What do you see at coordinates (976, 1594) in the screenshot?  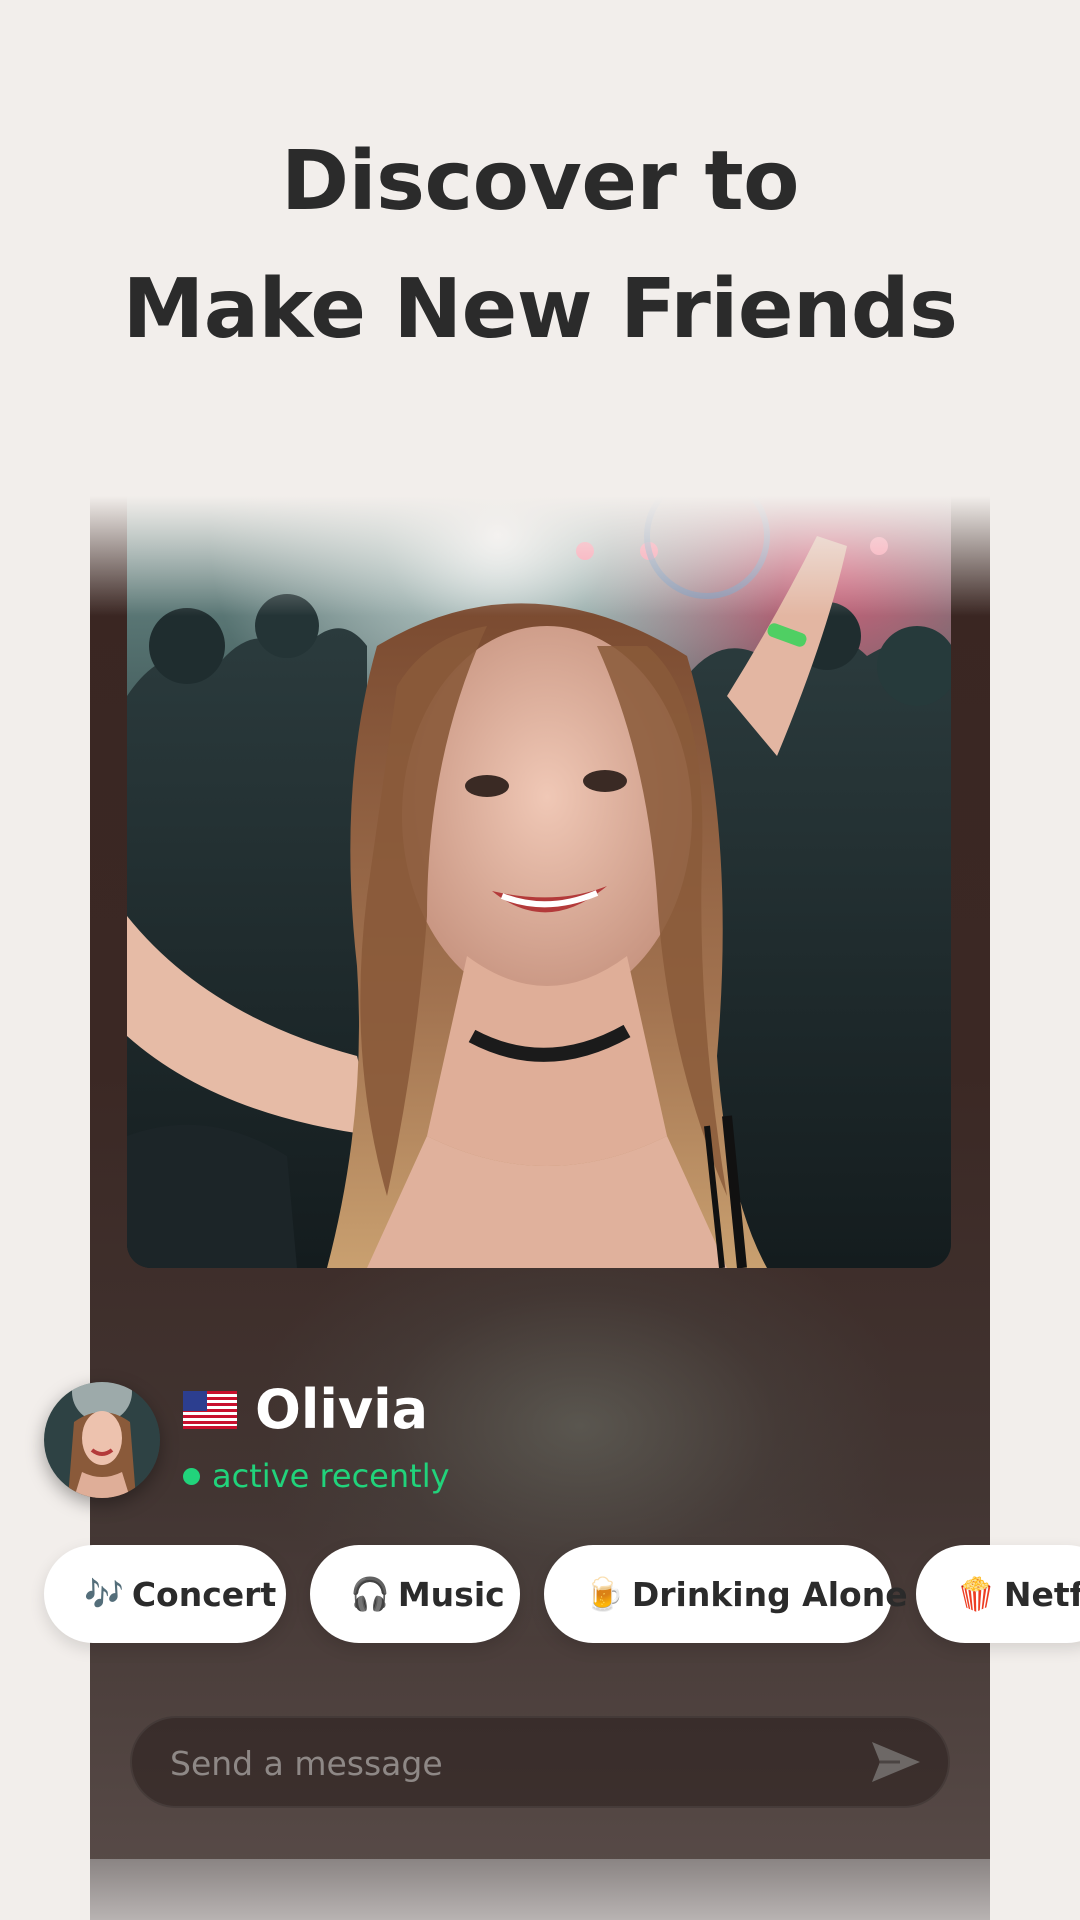 I see `popcorn-icon: 🍿` at bounding box center [976, 1594].